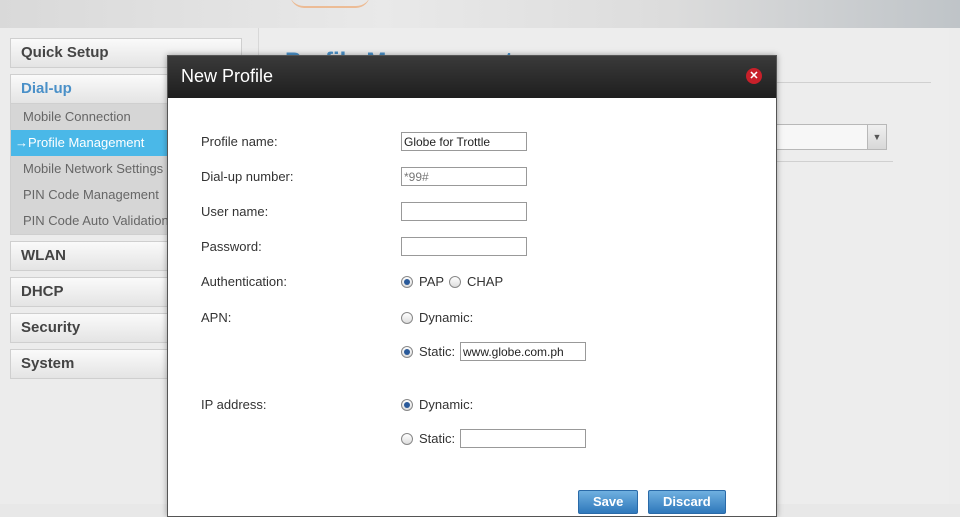 This screenshot has height=517, width=960. Describe the element at coordinates (464, 211) in the screenshot. I see `username-input` at that location.